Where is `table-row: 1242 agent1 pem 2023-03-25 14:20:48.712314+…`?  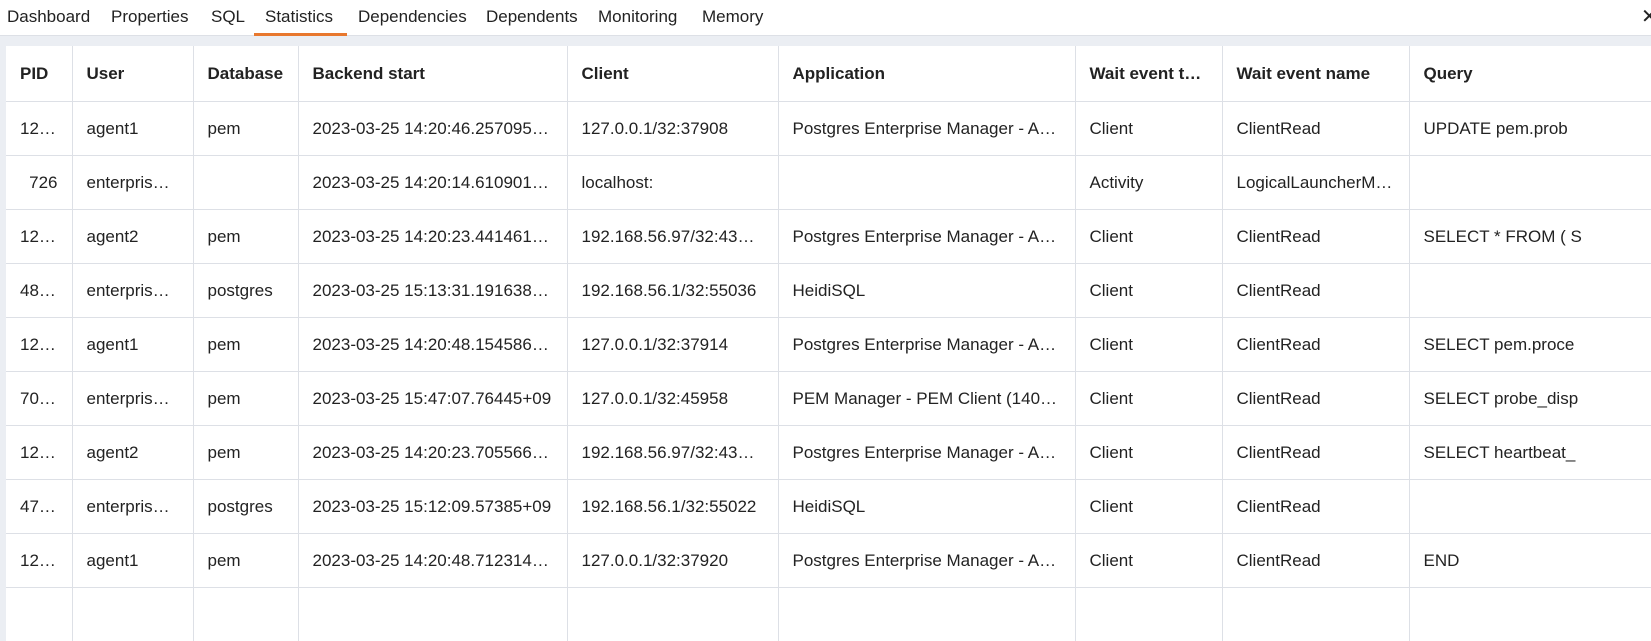
table-row: 1242 agent1 pem 2023-03-25 14:20:48.712314+… is located at coordinates (828, 560).